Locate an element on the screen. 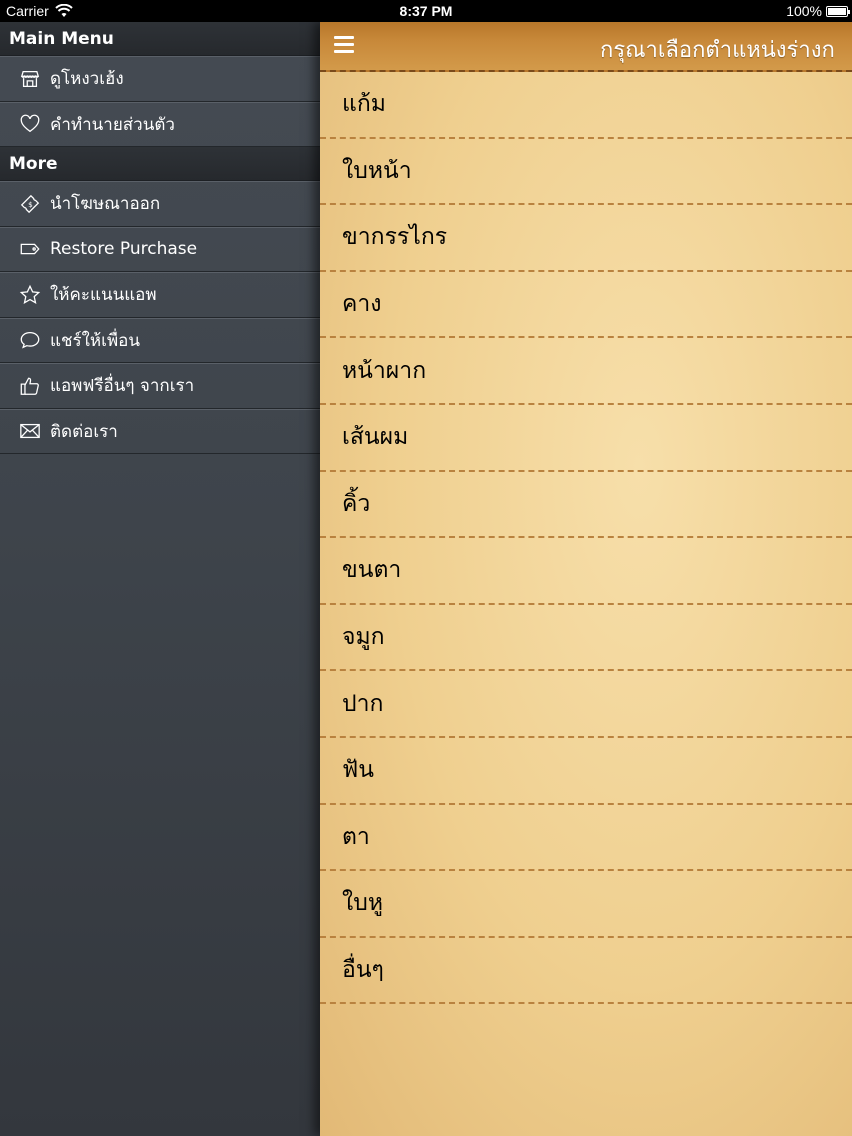 This screenshot has width=852, height=1136. sidebar-item-label: ให้คะแนนแอพ is located at coordinates (103, 295).